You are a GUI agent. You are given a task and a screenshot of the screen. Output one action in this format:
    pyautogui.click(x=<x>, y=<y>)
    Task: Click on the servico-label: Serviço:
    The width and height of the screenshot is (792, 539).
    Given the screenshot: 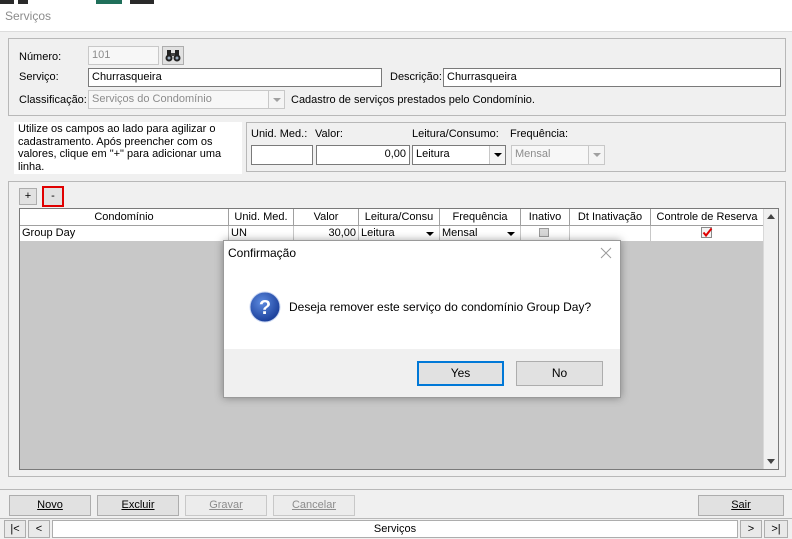 What is the action you would take?
    pyautogui.click(x=39, y=77)
    